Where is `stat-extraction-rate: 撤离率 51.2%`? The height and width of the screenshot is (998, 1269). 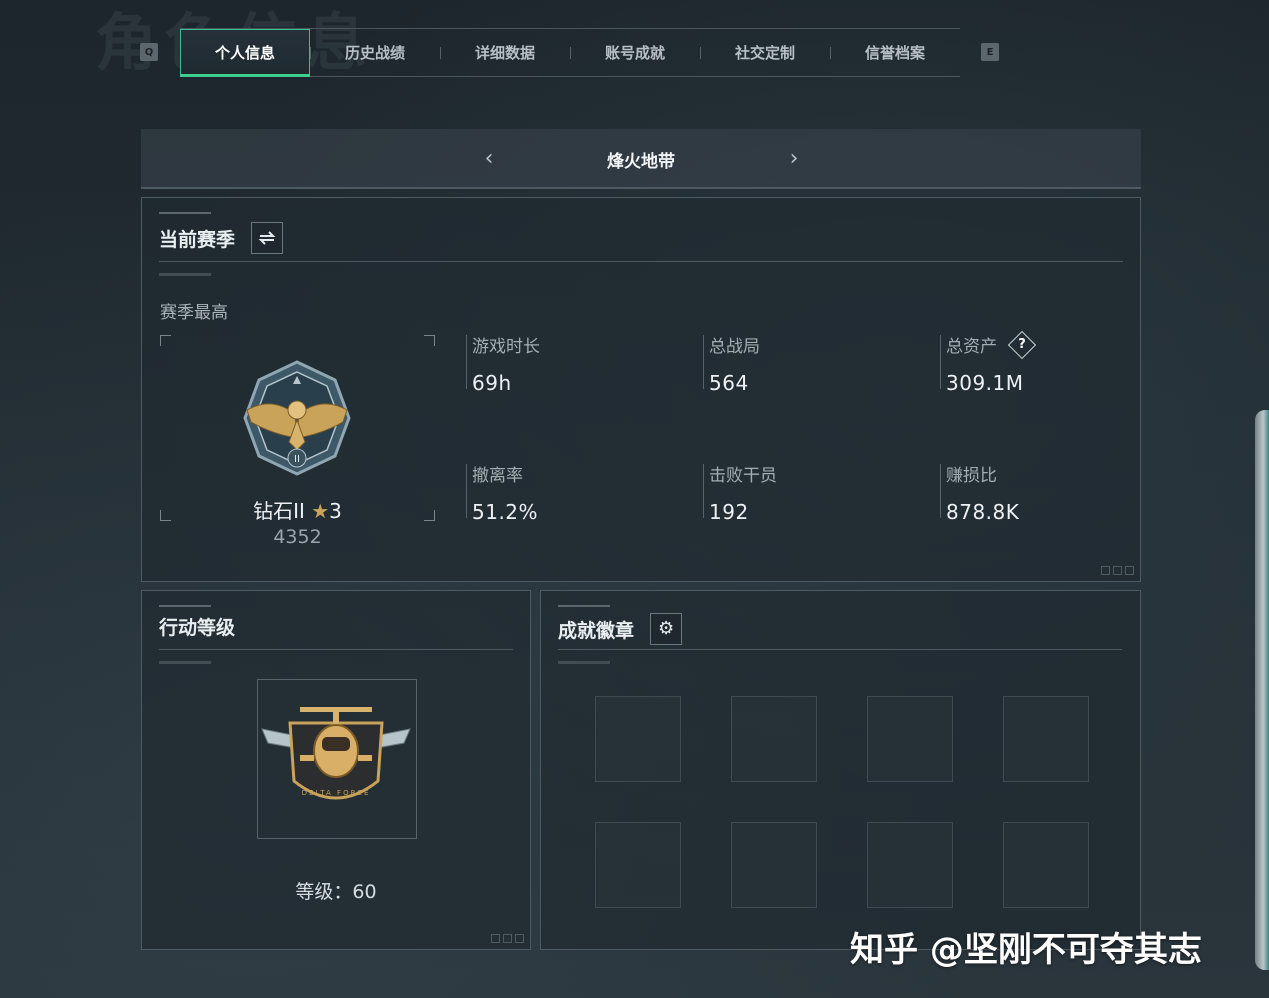
stat-extraction-rate: 撤离率 51.2% is located at coordinates (505, 495).